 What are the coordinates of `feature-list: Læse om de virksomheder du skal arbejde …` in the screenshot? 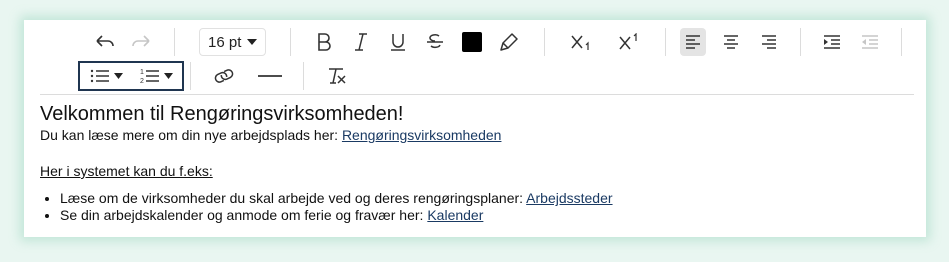 It's located at (475, 207).